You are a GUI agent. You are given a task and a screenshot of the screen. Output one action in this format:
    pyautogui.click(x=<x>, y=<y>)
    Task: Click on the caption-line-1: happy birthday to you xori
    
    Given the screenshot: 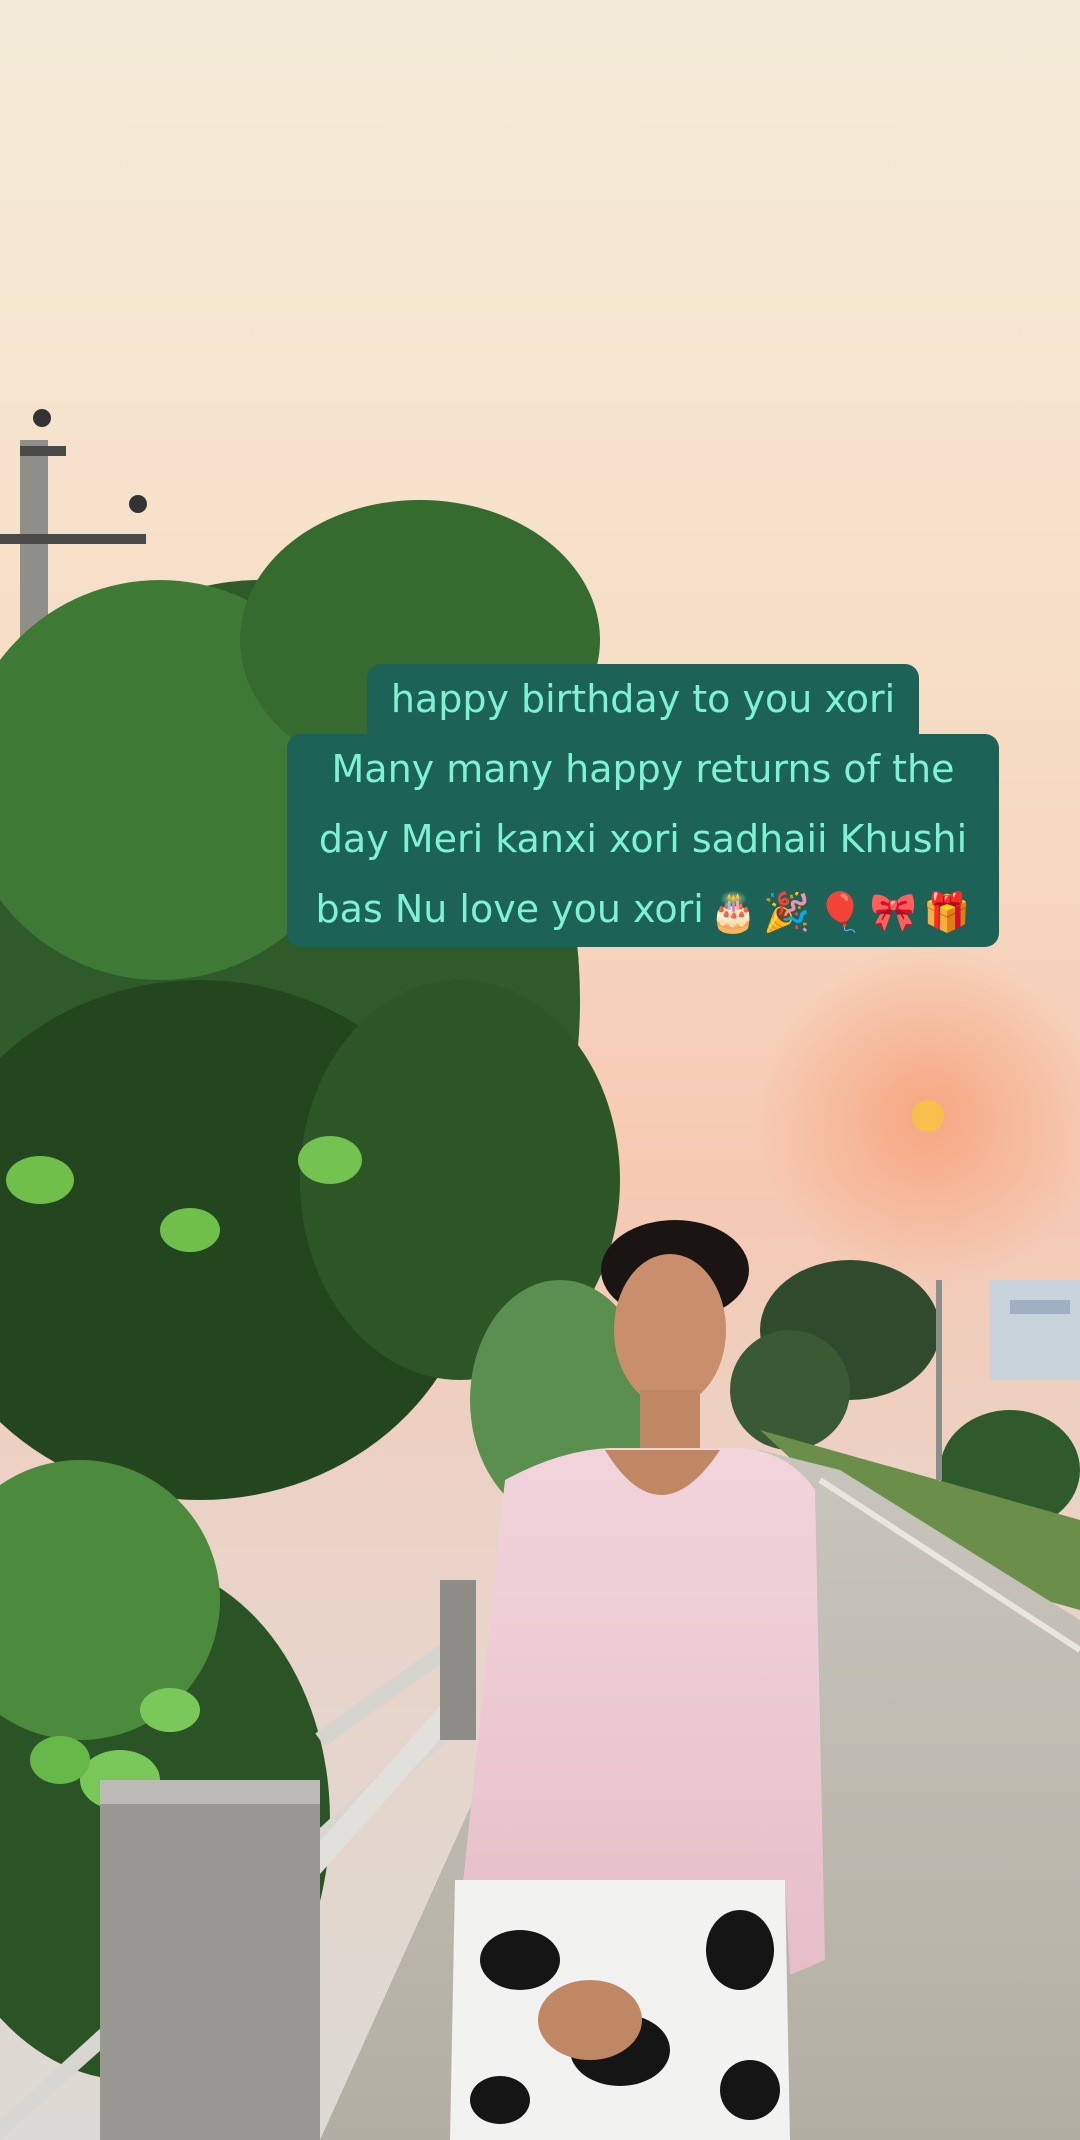 What is the action you would take?
    pyautogui.click(x=643, y=699)
    